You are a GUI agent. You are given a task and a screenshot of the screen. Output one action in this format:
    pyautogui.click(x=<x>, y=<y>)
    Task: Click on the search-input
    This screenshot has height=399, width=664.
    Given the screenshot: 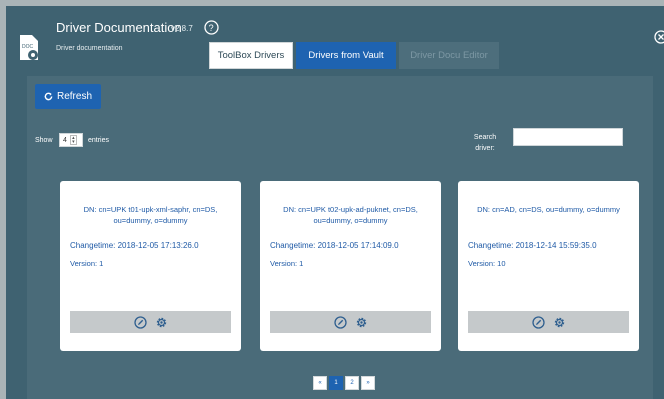 What is the action you would take?
    pyautogui.click(x=568, y=137)
    